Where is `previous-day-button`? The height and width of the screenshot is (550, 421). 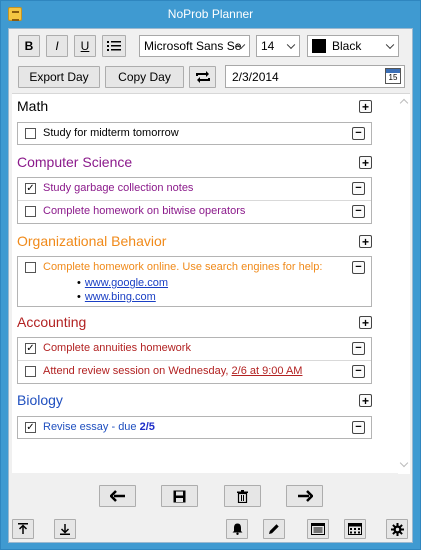
previous-day-button is located at coordinates (117, 496).